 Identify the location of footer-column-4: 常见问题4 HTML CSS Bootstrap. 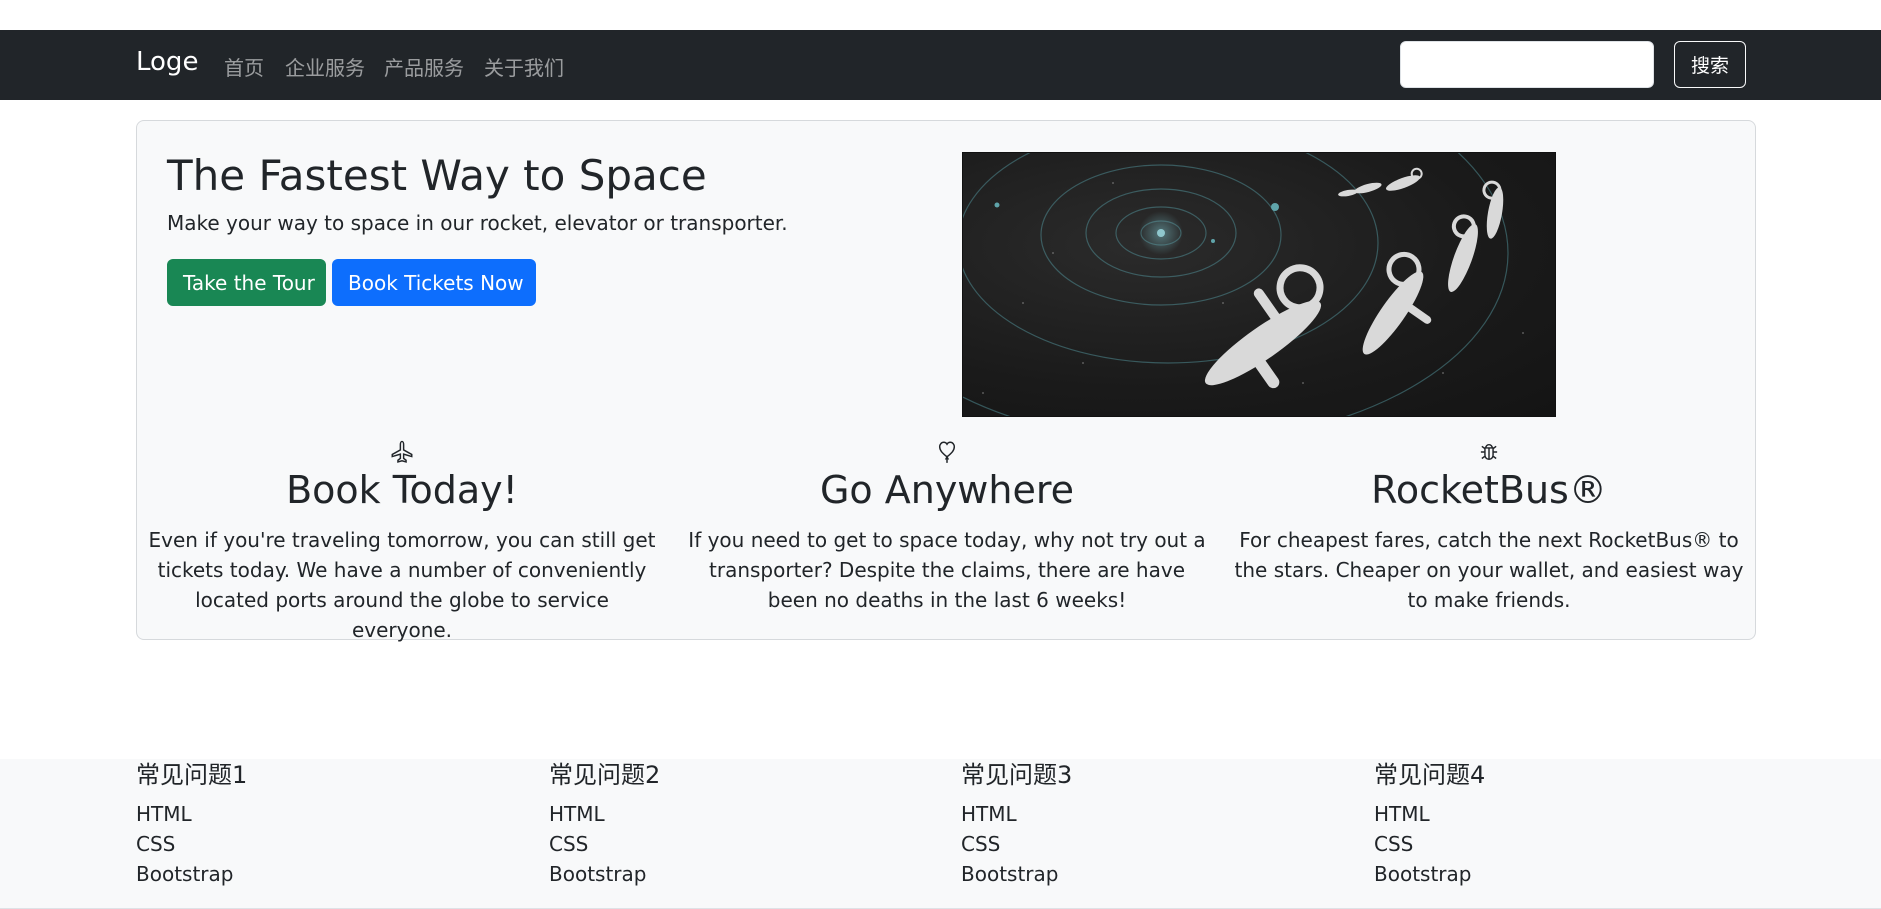
(1429, 824).